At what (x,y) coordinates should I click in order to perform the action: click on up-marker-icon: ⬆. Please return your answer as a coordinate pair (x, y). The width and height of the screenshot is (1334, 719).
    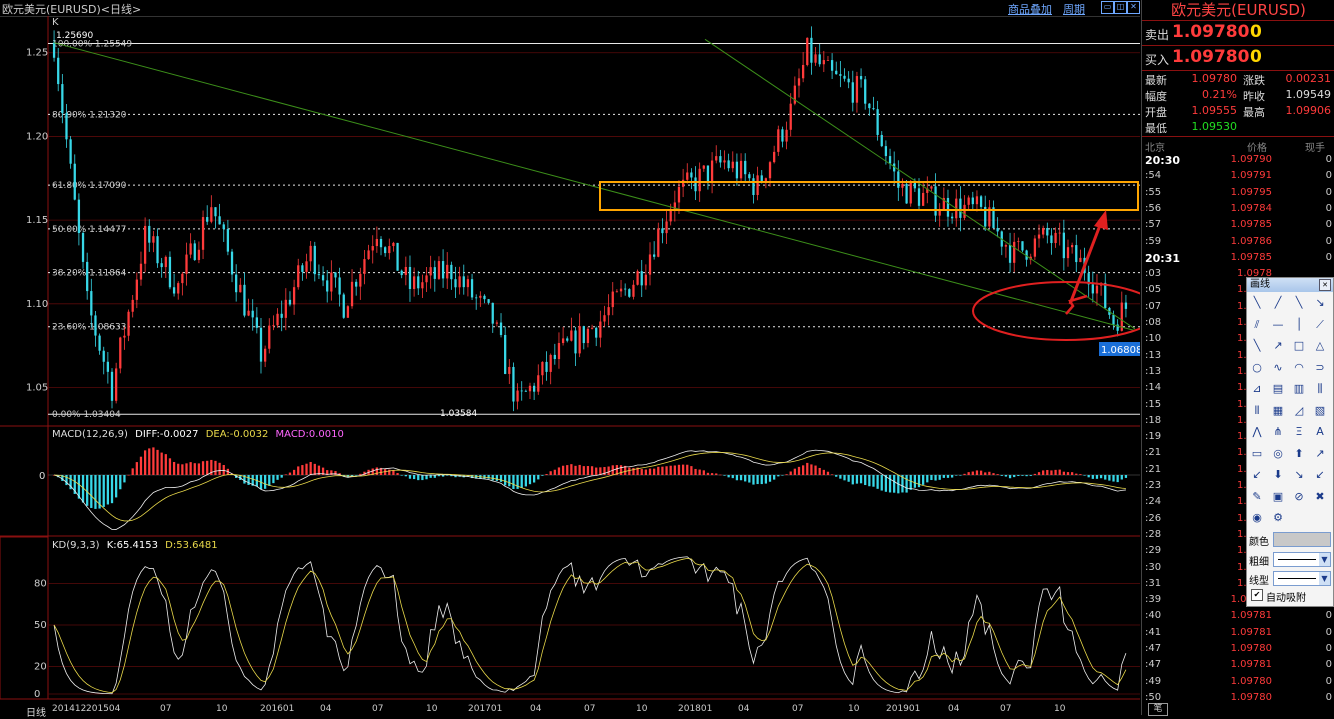
    Looking at the image, I should click on (1299, 454).